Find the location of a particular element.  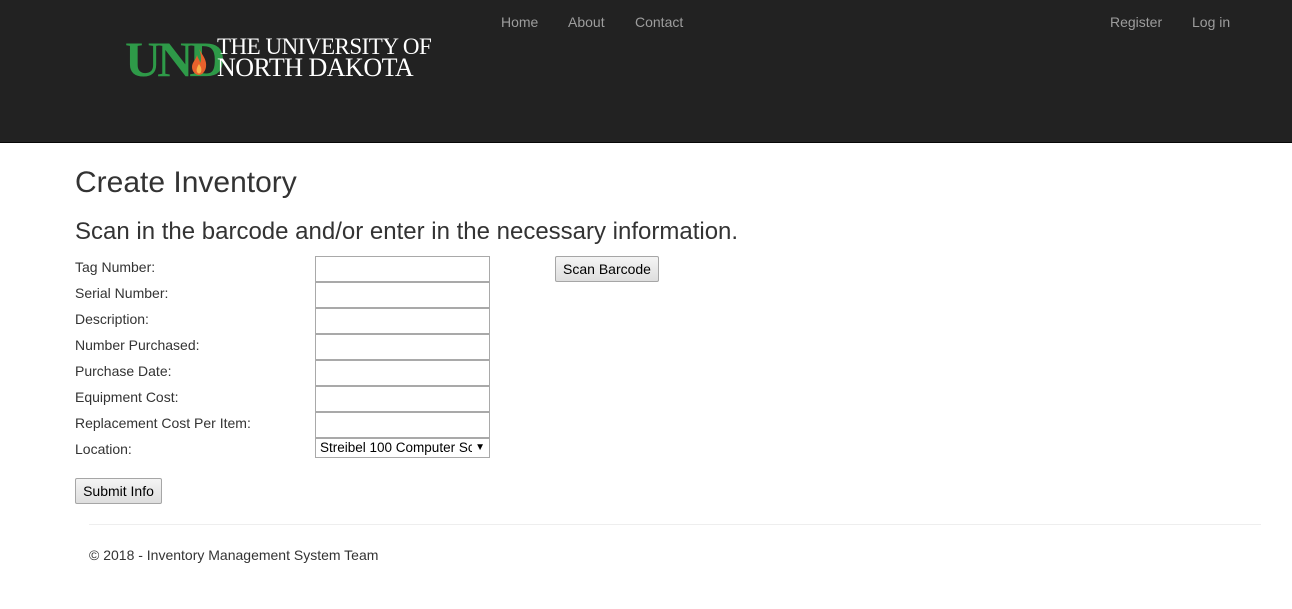

submit-info-button: Submit Info is located at coordinates (118, 491).